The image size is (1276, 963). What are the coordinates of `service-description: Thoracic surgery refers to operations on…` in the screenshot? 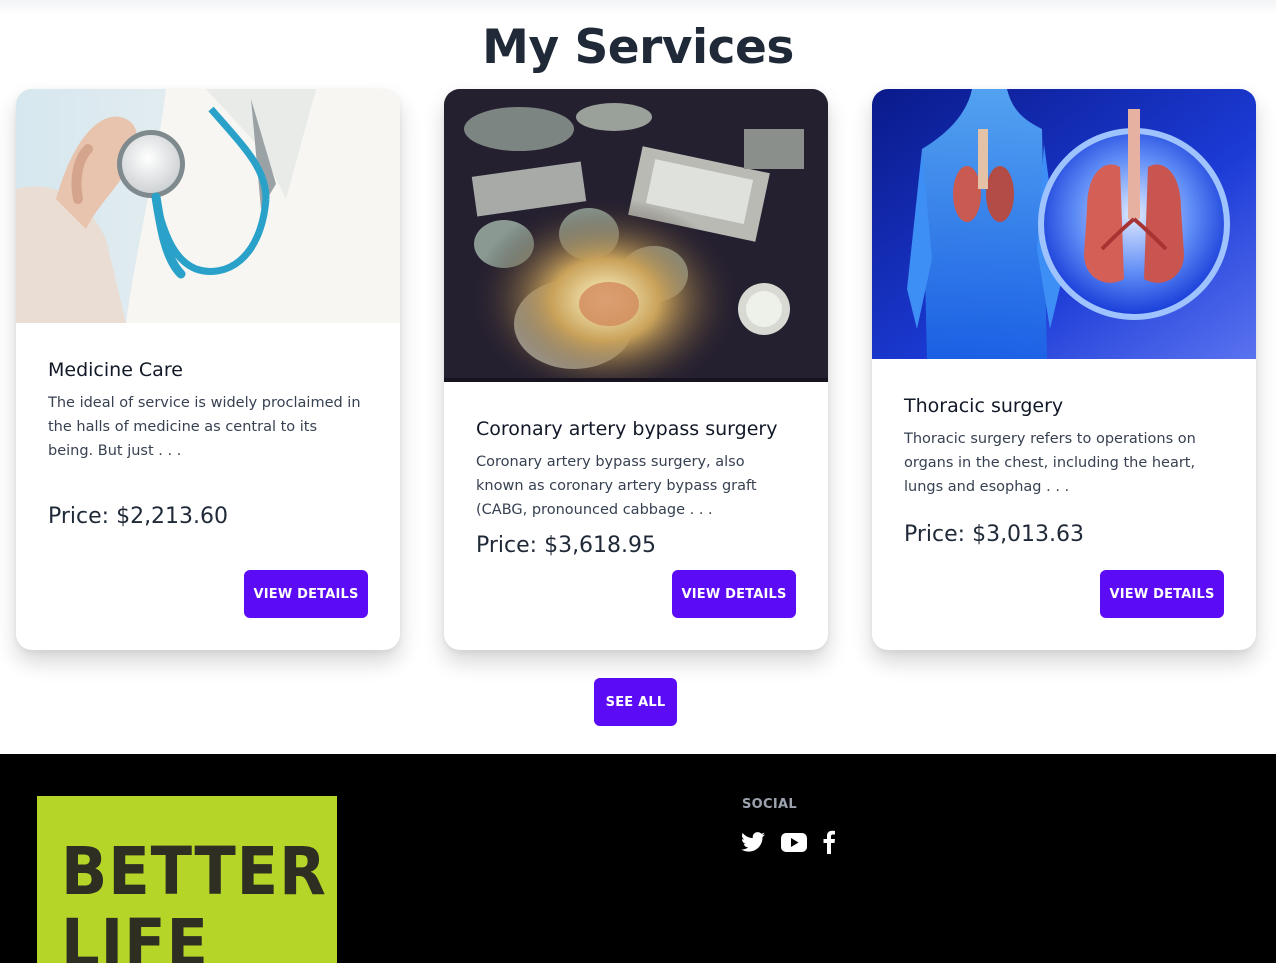 It's located at (1050, 463).